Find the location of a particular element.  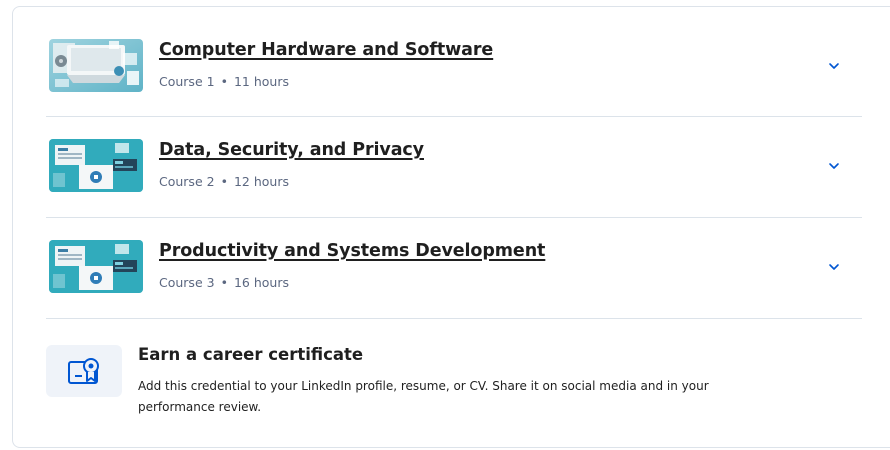

hardware-thumbnail-icon is located at coordinates (96, 65).